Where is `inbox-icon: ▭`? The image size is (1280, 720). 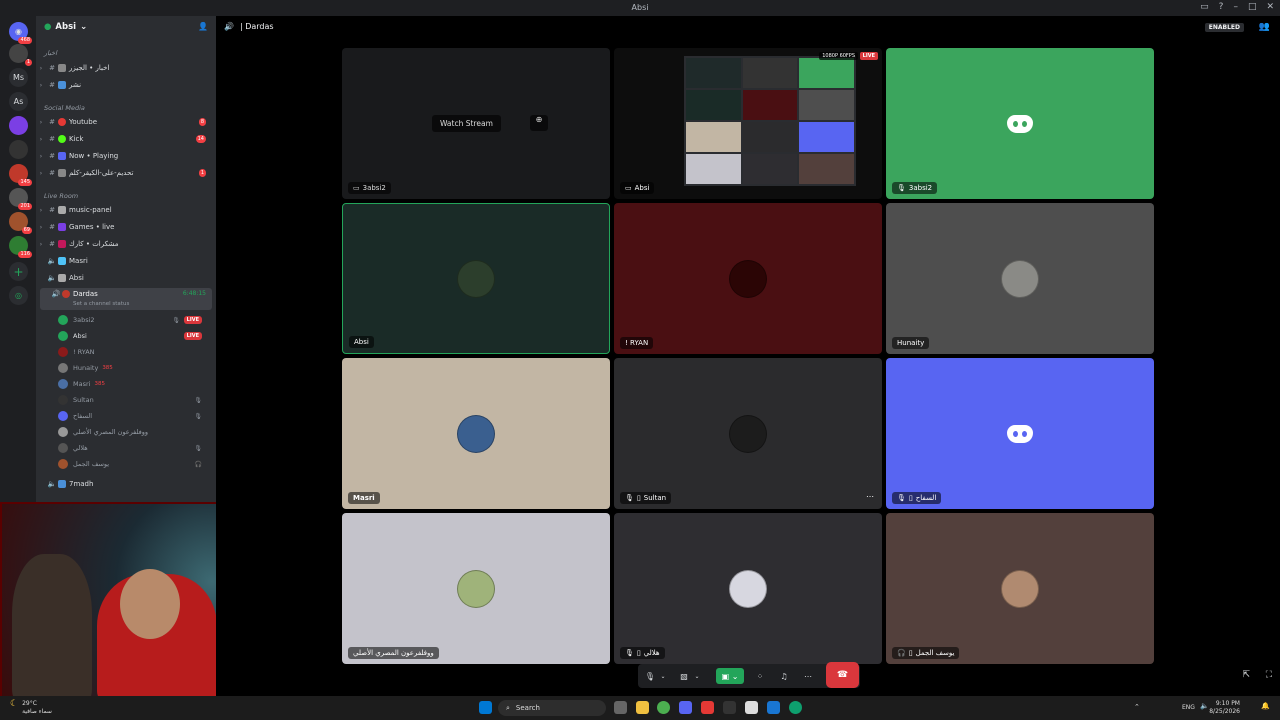 inbox-icon: ▭ is located at coordinates (1204, 7).